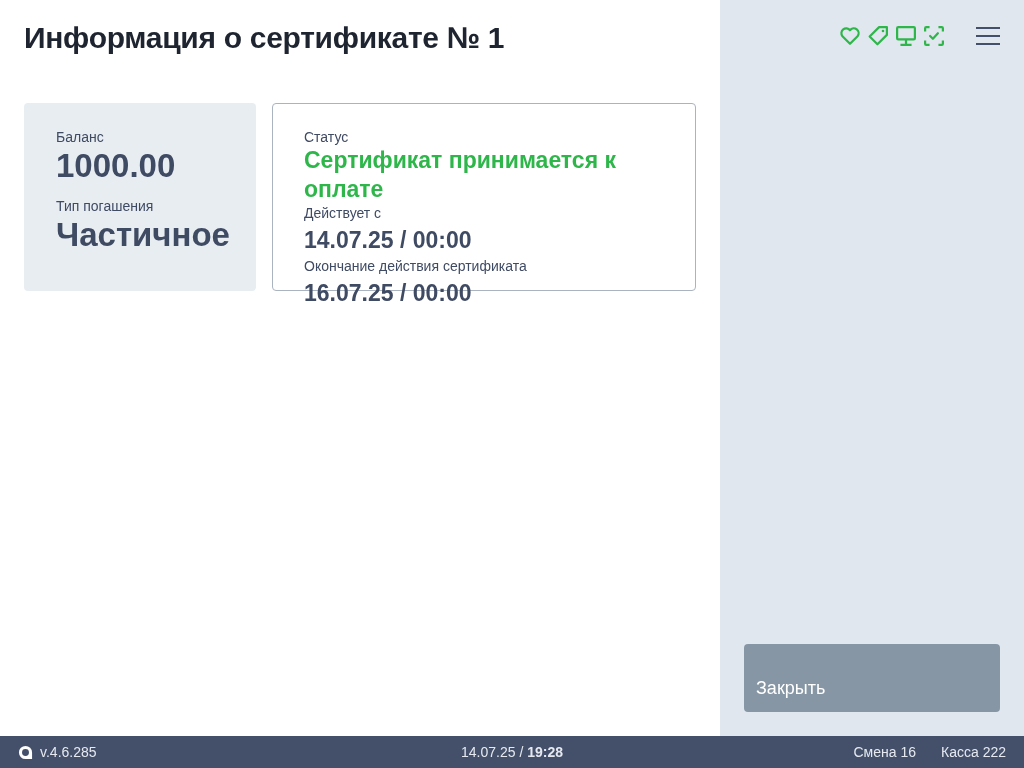 The height and width of the screenshot is (768, 1024). Describe the element at coordinates (460, 175) in the screenshot. I see `status-value: Сертификат принимается к оплате` at that location.